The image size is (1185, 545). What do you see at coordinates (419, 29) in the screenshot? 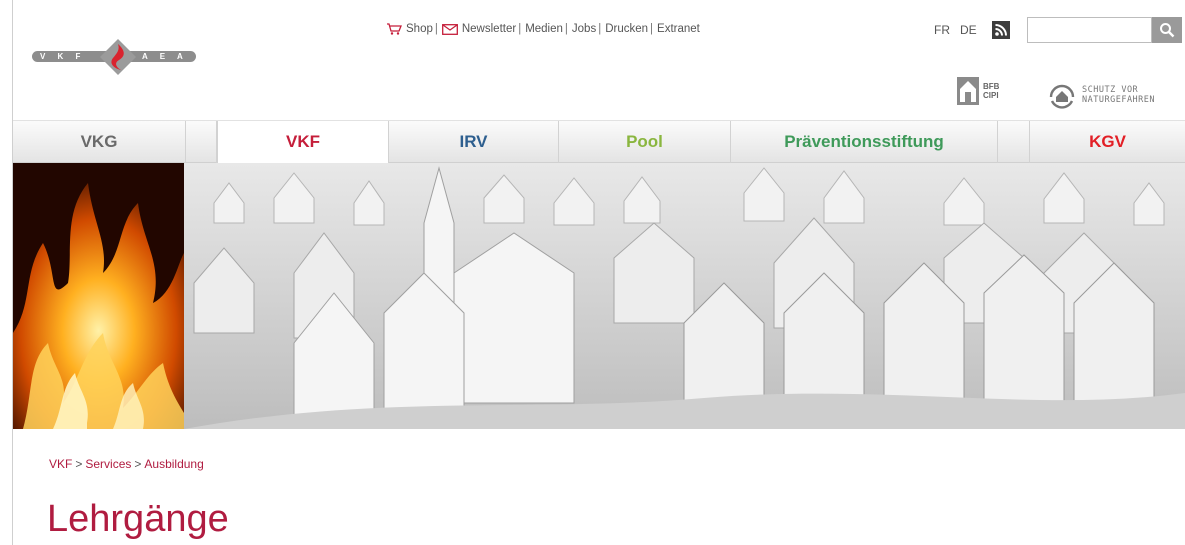
I see `nav-shop-label: Shop` at bounding box center [419, 29].